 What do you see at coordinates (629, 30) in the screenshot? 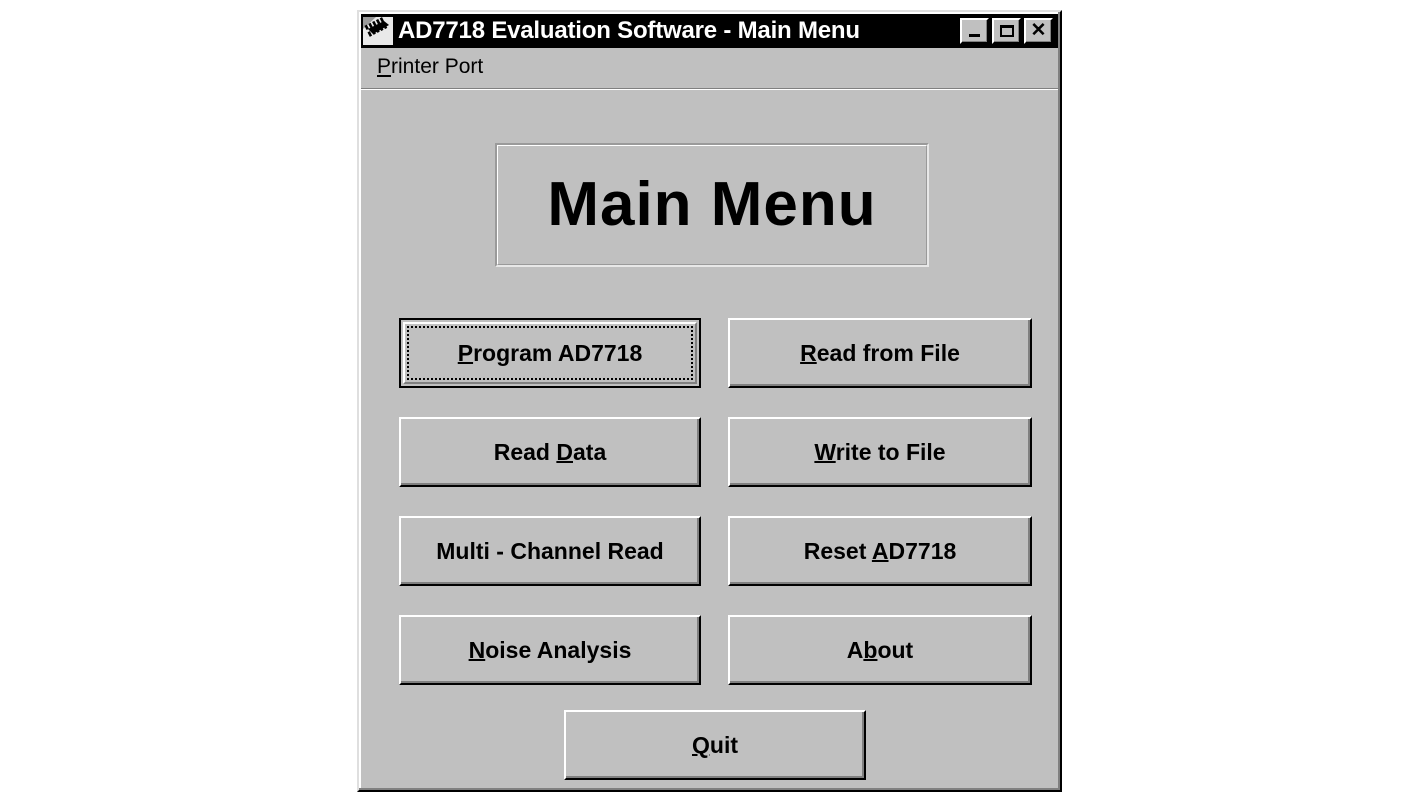
I see `window-title: AD7718 Evaluation Software - Main Menu` at bounding box center [629, 30].